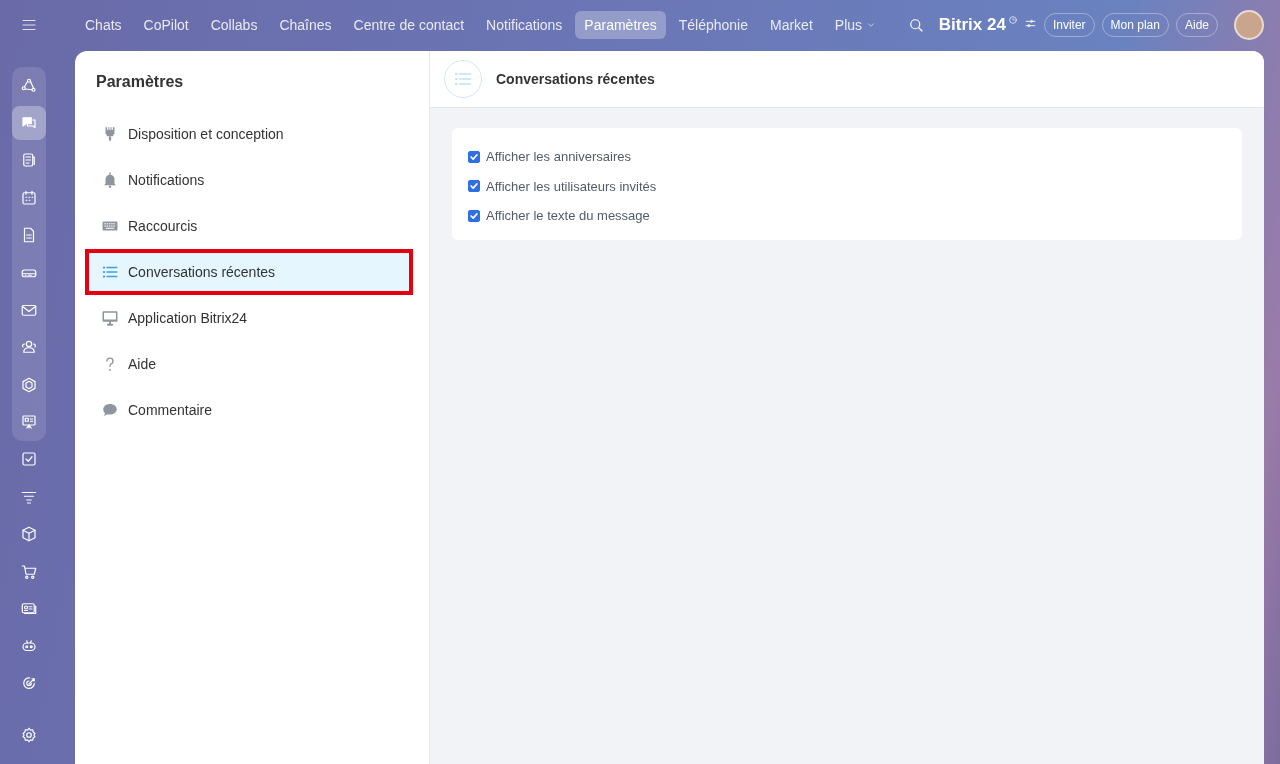 Image resolution: width=1280 pixels, height=764 pixels. I want to click on comment-icon, so click(110, 410).